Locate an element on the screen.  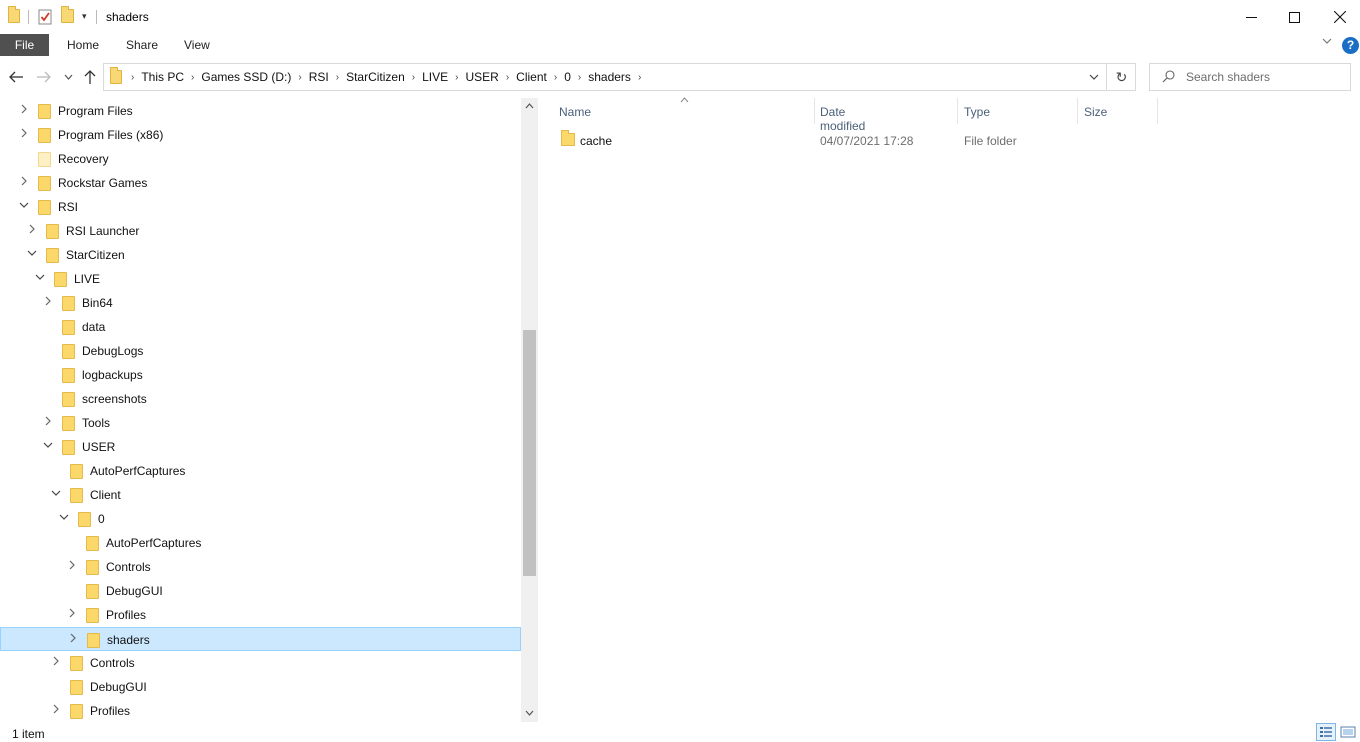
tab-share: Share is located at coordinates (142, 45).